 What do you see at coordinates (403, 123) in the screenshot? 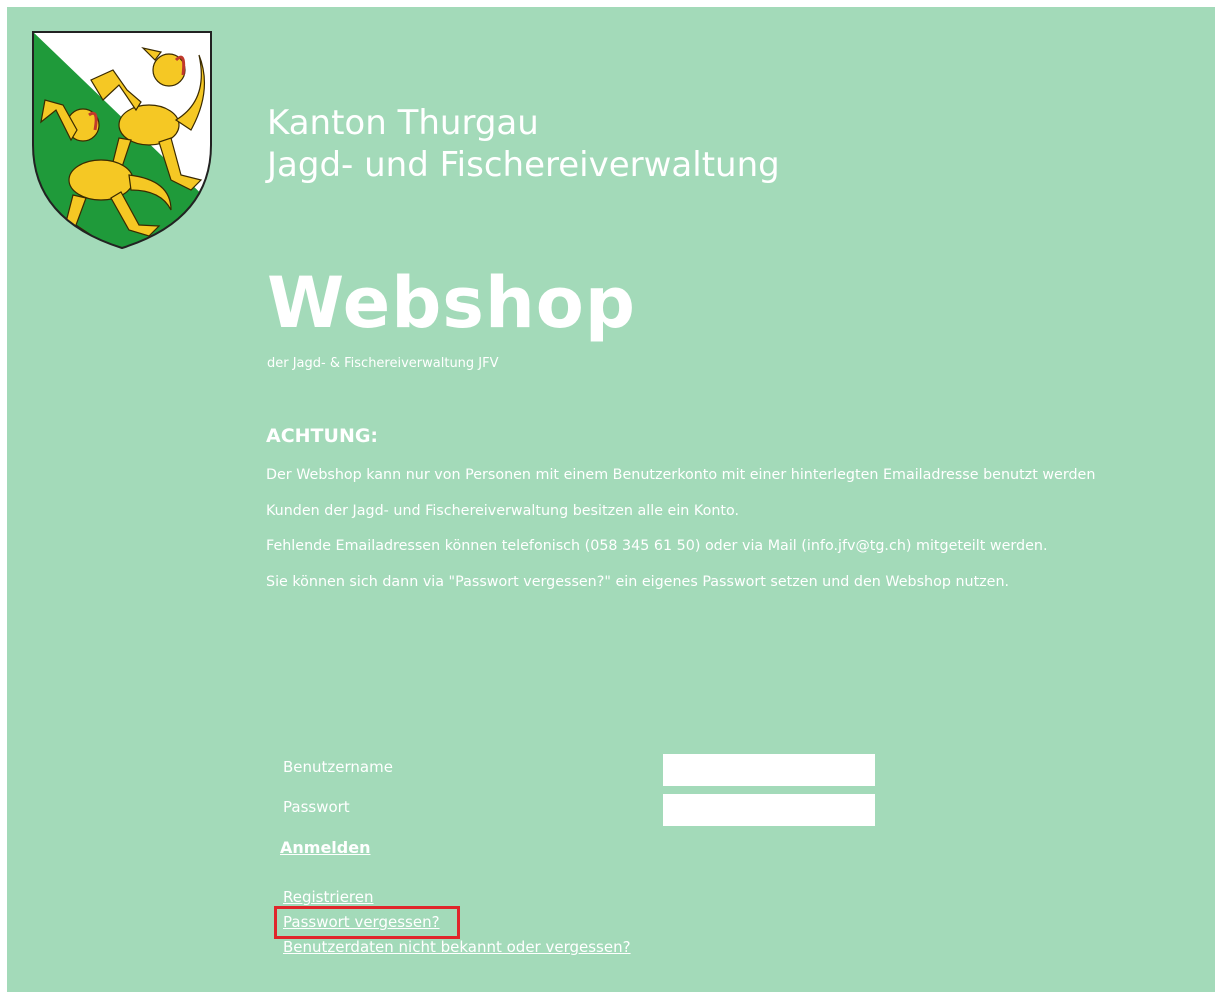
I see `org-name: Kanton Thurgau` at bounding box center [403, 123].